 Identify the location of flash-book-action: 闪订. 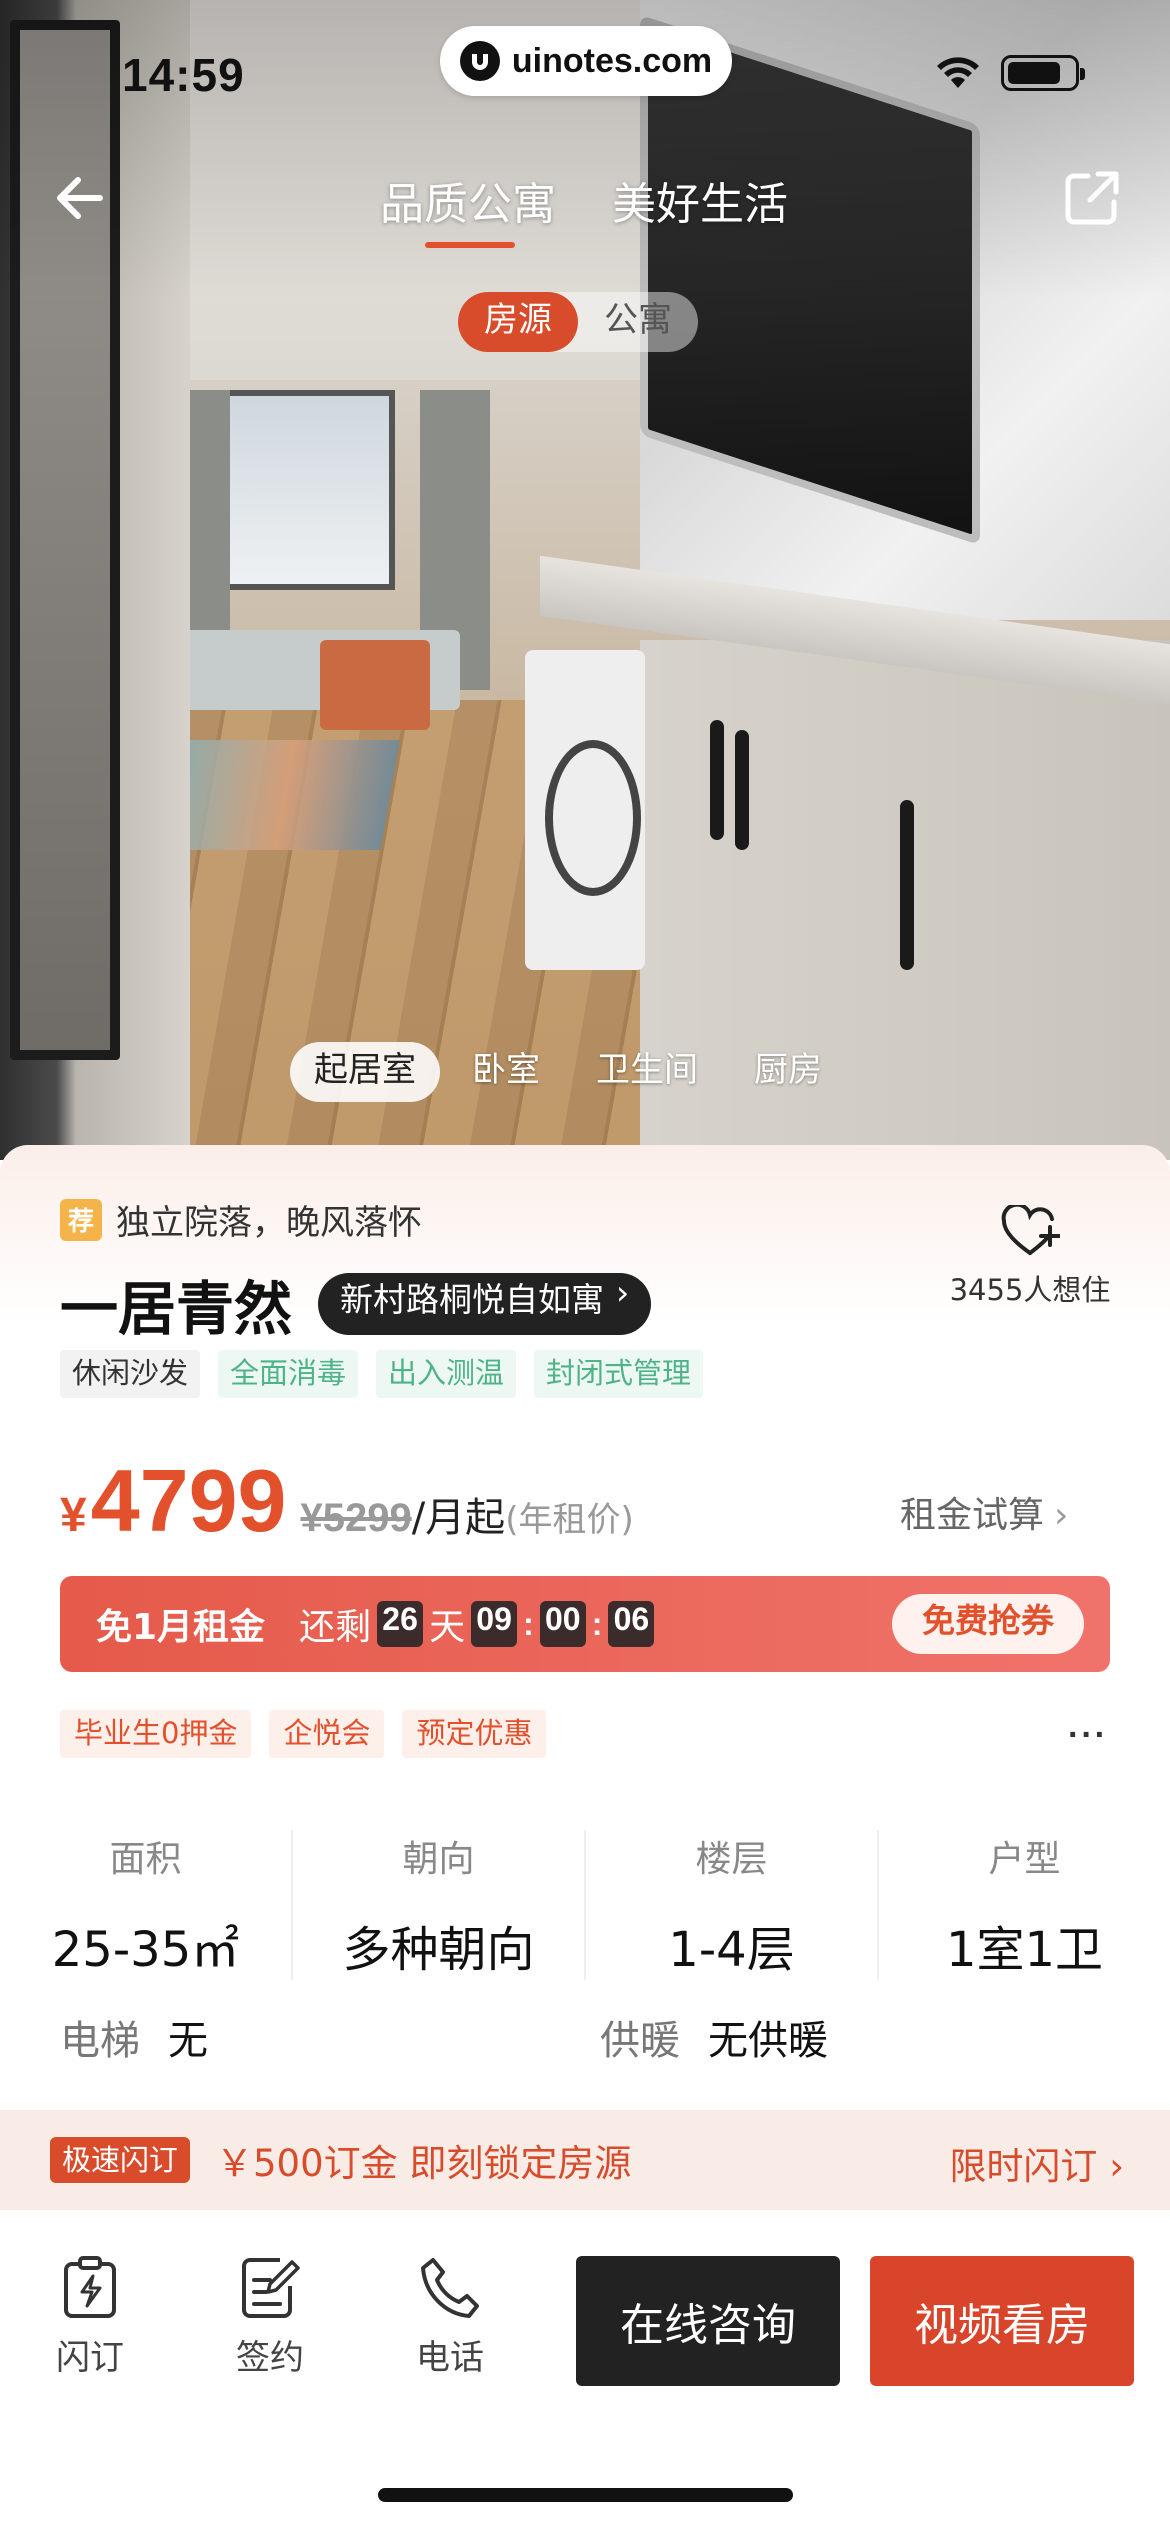
(90, 2317).